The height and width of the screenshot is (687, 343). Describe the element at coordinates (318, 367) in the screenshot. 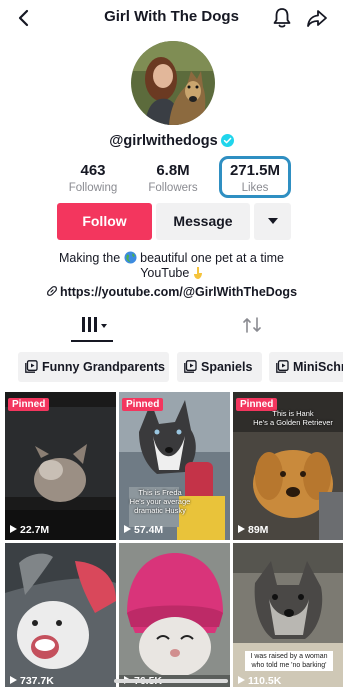

I see `playlist-chip-label: MiniSchn` at that location.